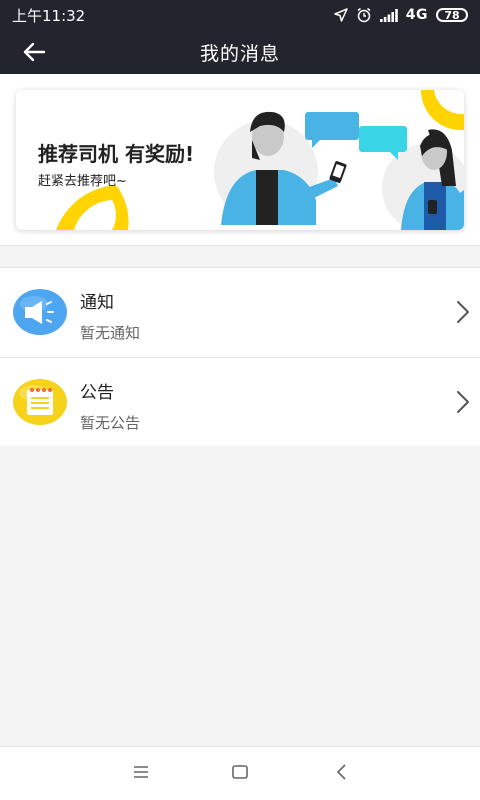 Image resolution: width=480 pixels, height=800 pixels. I want to click on network-type: 4G, so click(416, 15).